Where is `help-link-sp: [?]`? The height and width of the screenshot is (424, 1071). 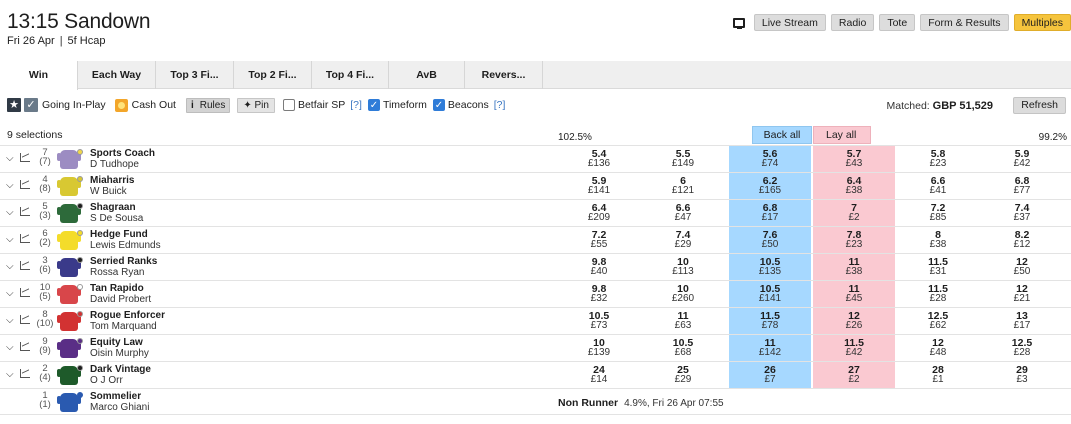
help-link-sp: [?] is located at coordinates (356, 105).